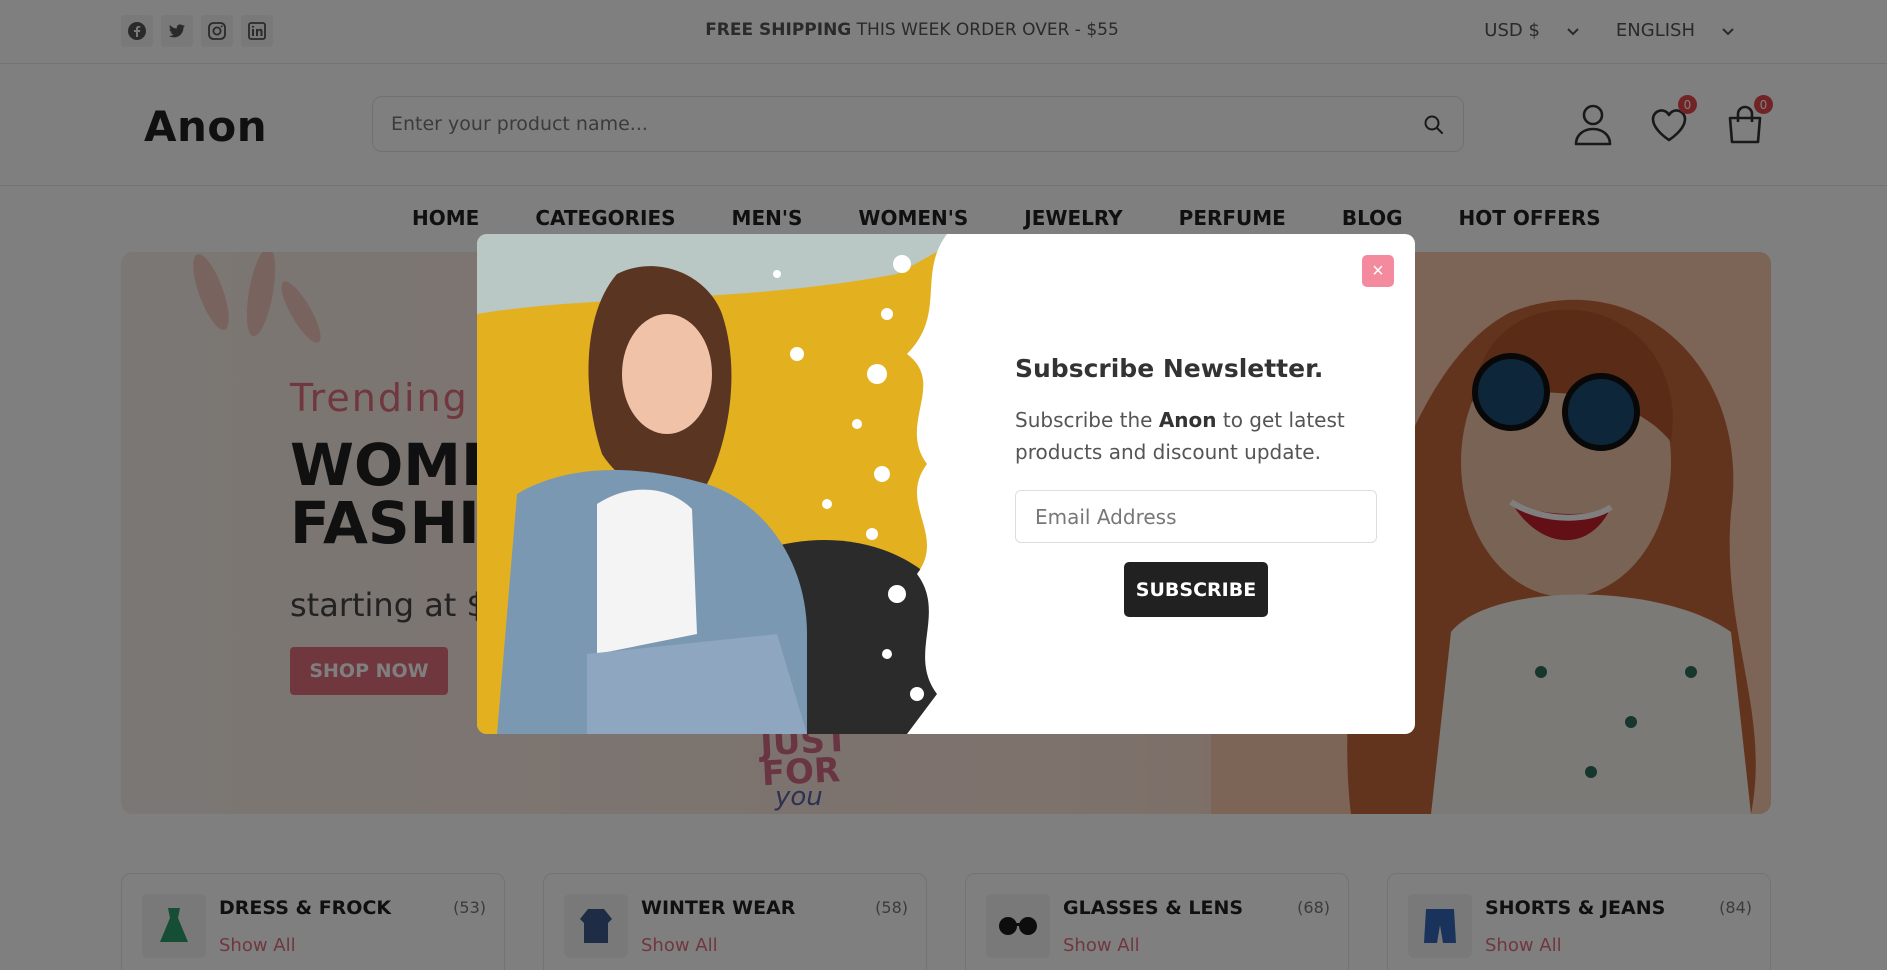 This screenshot has width=1887, height=970. I want to click on modal-title: Subscribe Newsletter., so click(1169, 368).